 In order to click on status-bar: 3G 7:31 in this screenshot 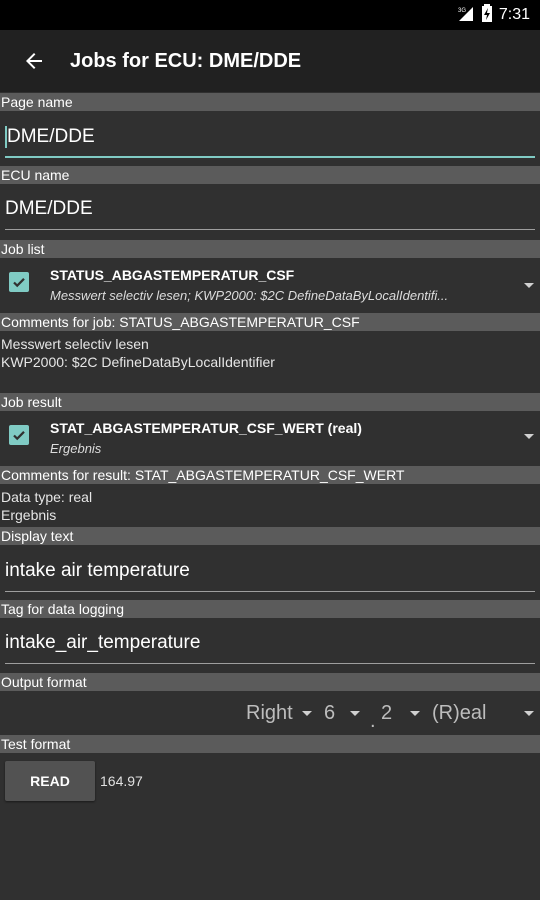, I will do `click(270, 15)`.